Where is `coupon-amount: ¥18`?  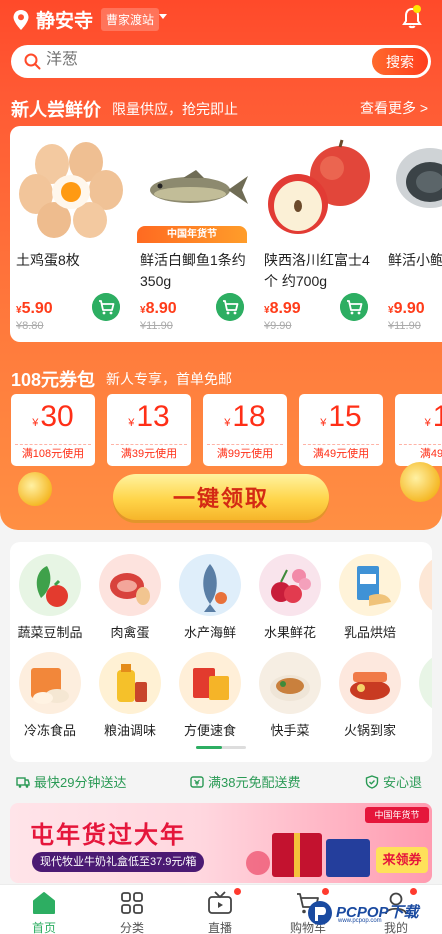 coupon-amount: ¥18 is located at coordinates (245, 416).